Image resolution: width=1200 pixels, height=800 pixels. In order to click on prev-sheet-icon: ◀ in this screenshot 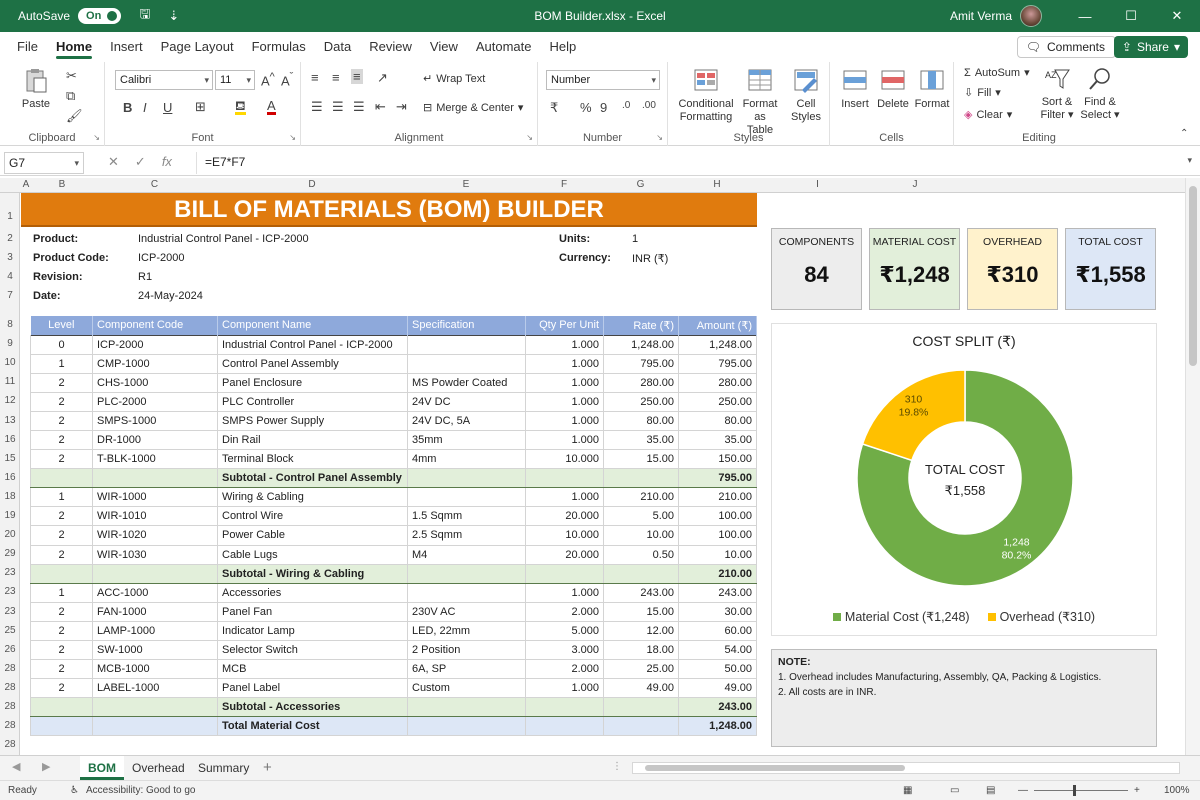, I will do `click(16, 766)`.